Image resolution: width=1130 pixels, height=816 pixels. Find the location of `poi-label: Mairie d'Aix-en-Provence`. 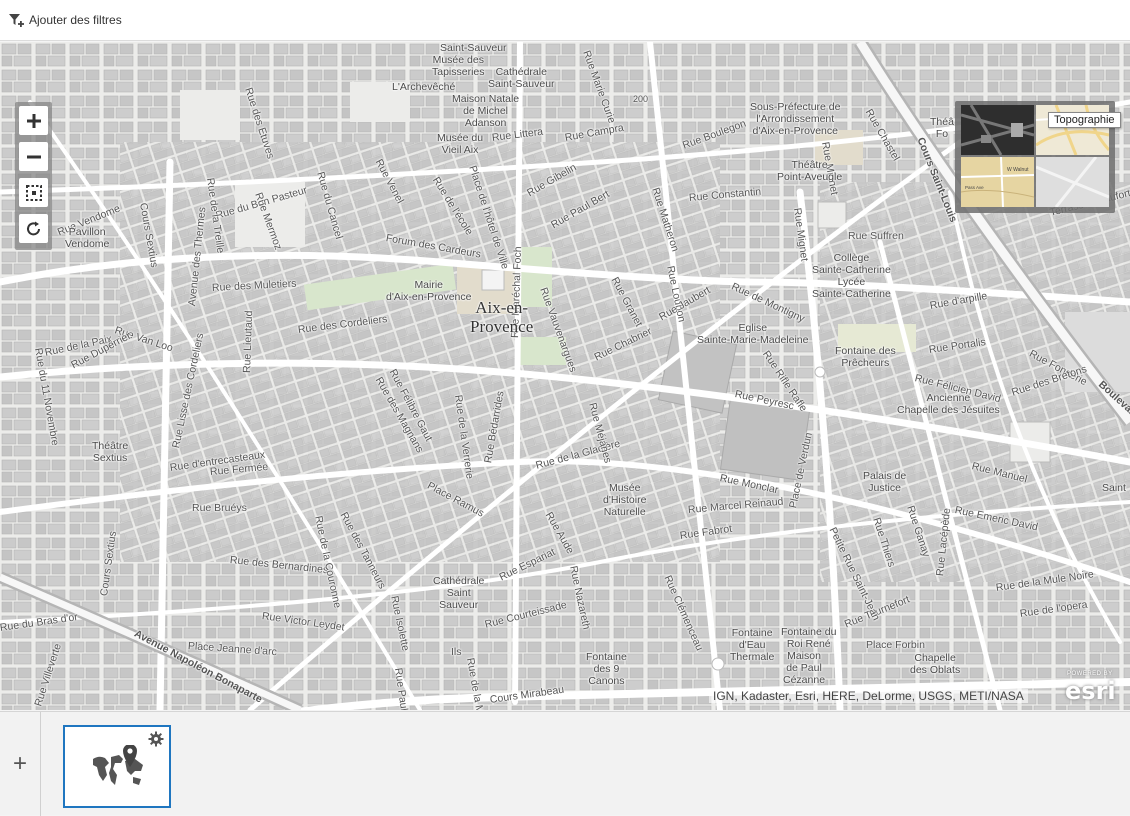

poi-label: Mairie d'Aix-en-Provence is located at coordinates (429, 291).